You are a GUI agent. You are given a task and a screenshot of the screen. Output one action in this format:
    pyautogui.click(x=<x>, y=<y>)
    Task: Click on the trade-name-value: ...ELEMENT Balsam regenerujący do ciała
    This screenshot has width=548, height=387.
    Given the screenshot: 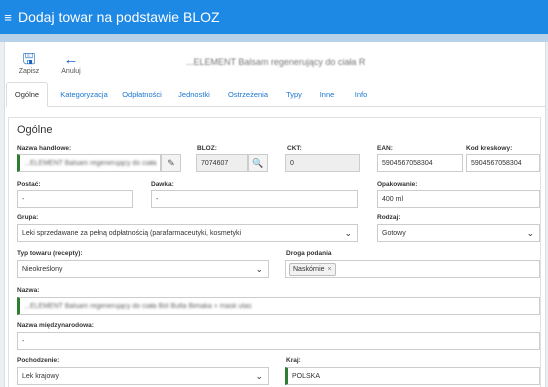 What is the action you would take?
    pyautogui.click(x=90, y=163)
    